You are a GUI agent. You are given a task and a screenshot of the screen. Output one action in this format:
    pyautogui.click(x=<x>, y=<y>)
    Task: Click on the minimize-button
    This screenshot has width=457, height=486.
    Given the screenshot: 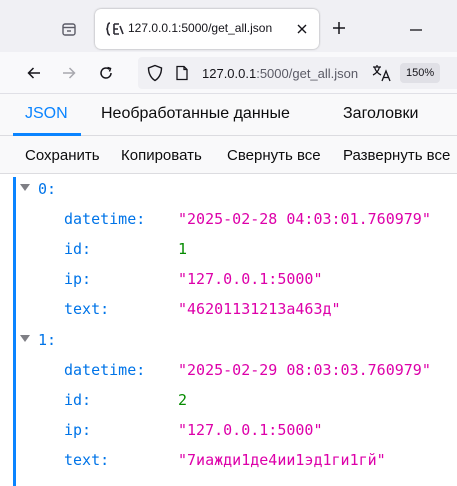 What is the action you would take?
    pyautogui.click(x=416, y=30)
    